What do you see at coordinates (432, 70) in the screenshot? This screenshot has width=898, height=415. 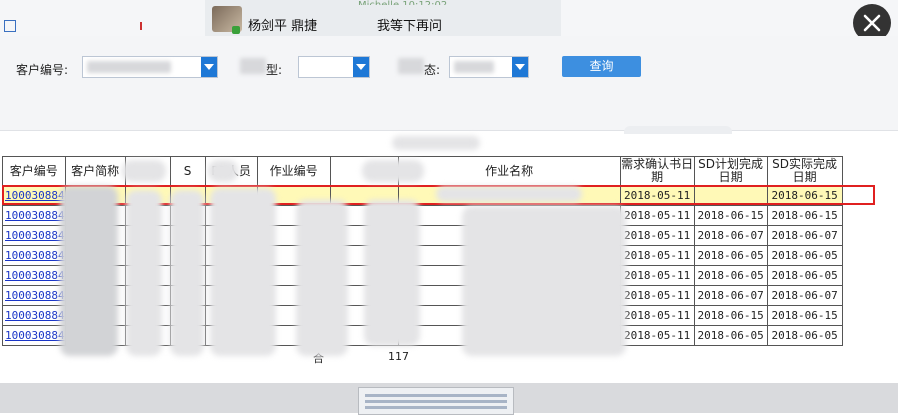 I see `status-label: 态:` at bounding box center [432, 70].